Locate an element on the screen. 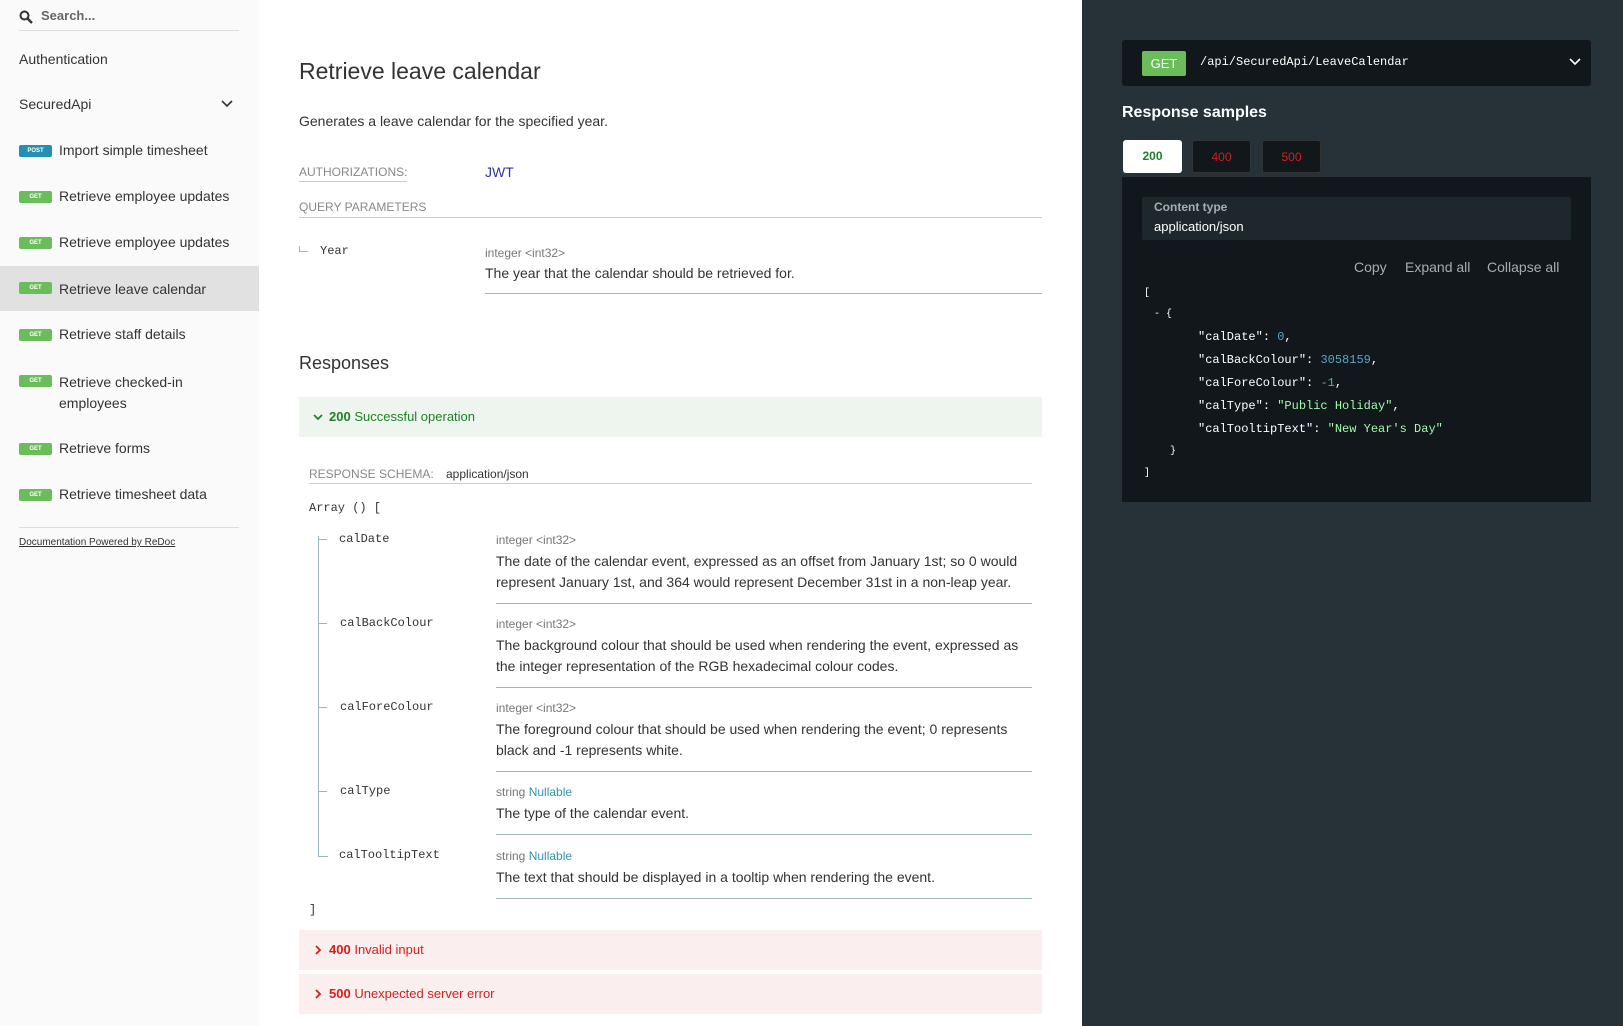 The height and width of the screenshot is (1026, 1623). param-name-year: Year is located at coordinates (334, 251).